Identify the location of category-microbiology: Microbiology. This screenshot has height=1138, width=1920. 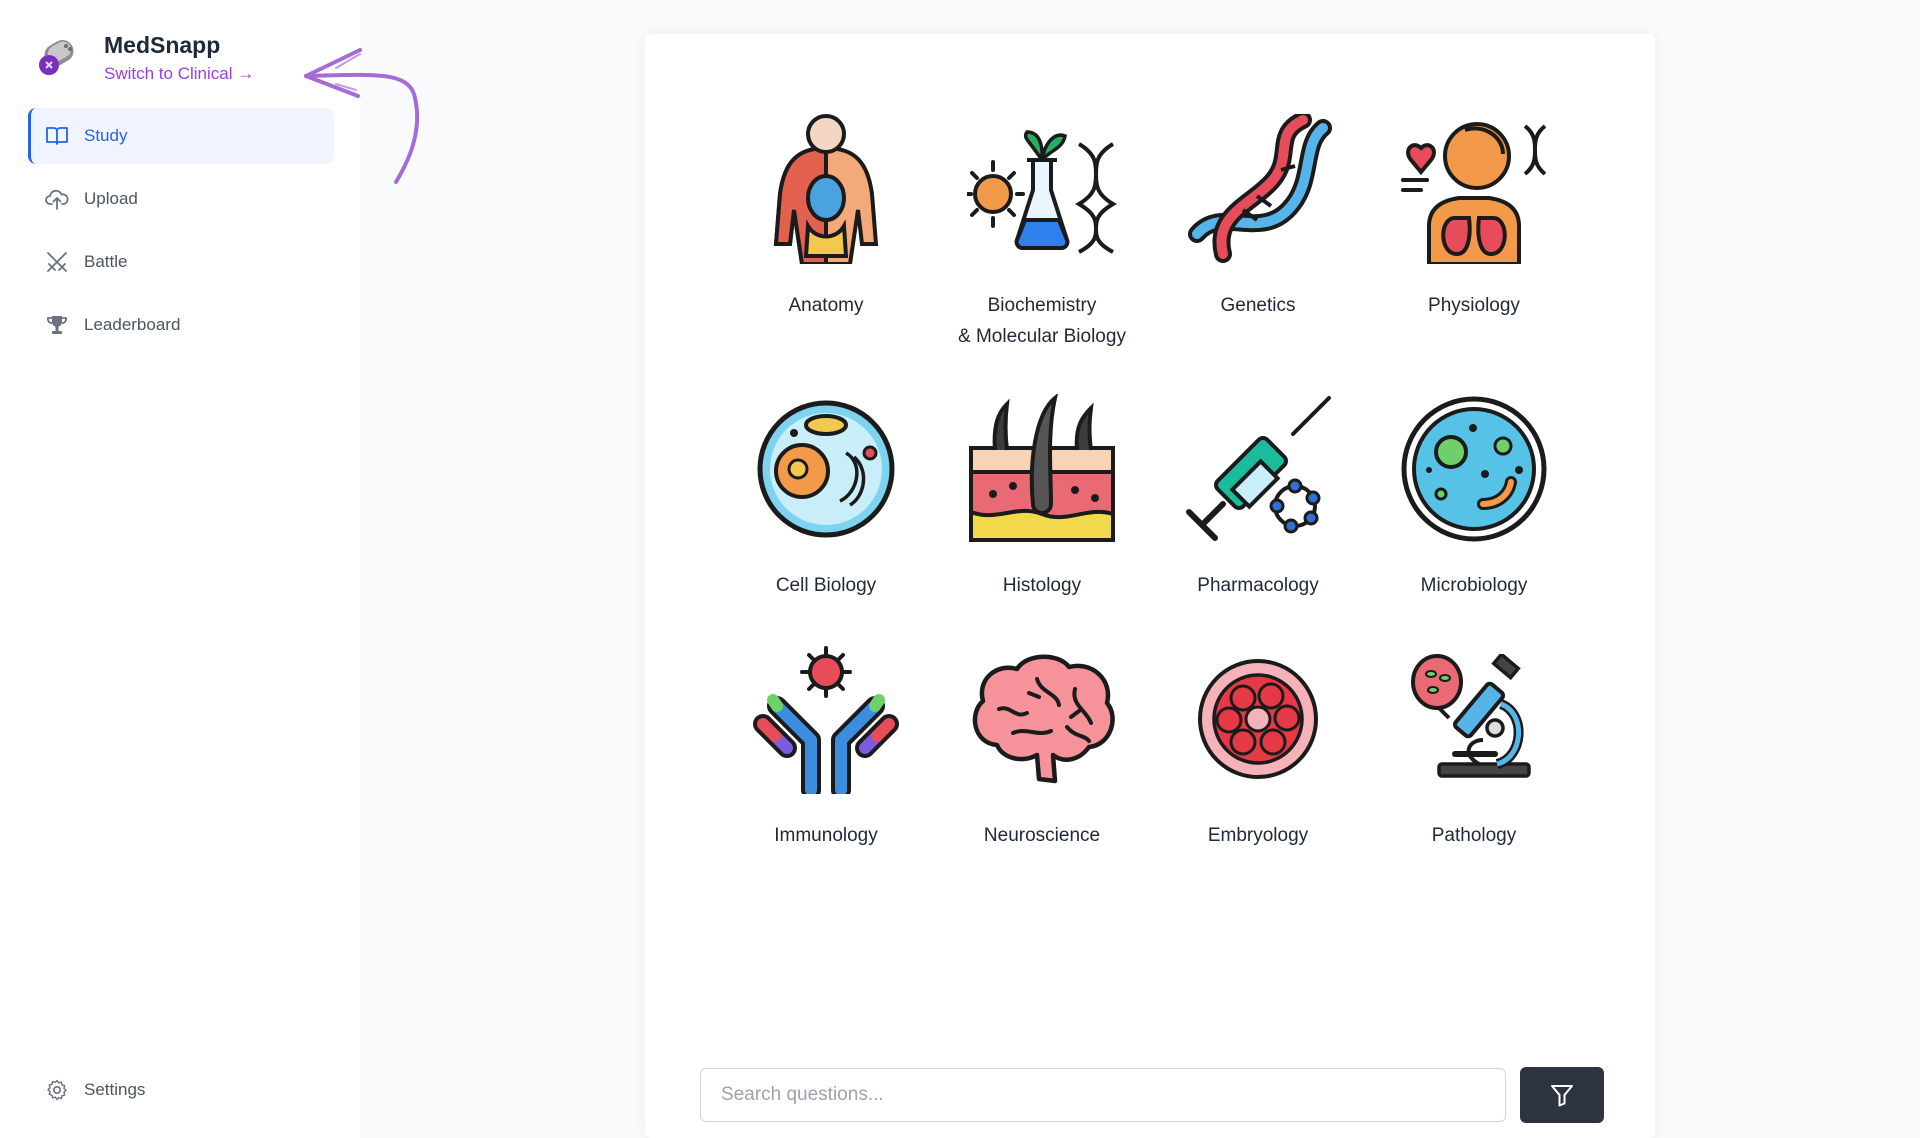
(1474, 497).